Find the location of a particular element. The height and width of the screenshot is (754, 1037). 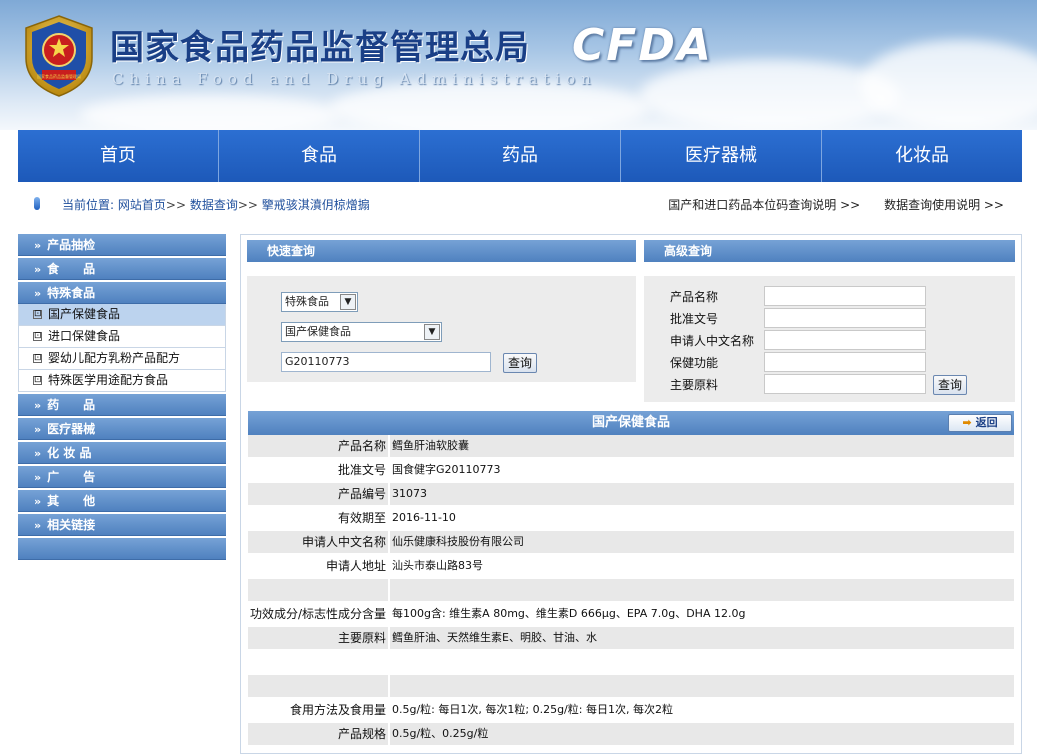

quick-search-panel: 特殊食品 ▼ 国产保健食品 ▼ G20110773 查询 is located at coordinates (441, 329).